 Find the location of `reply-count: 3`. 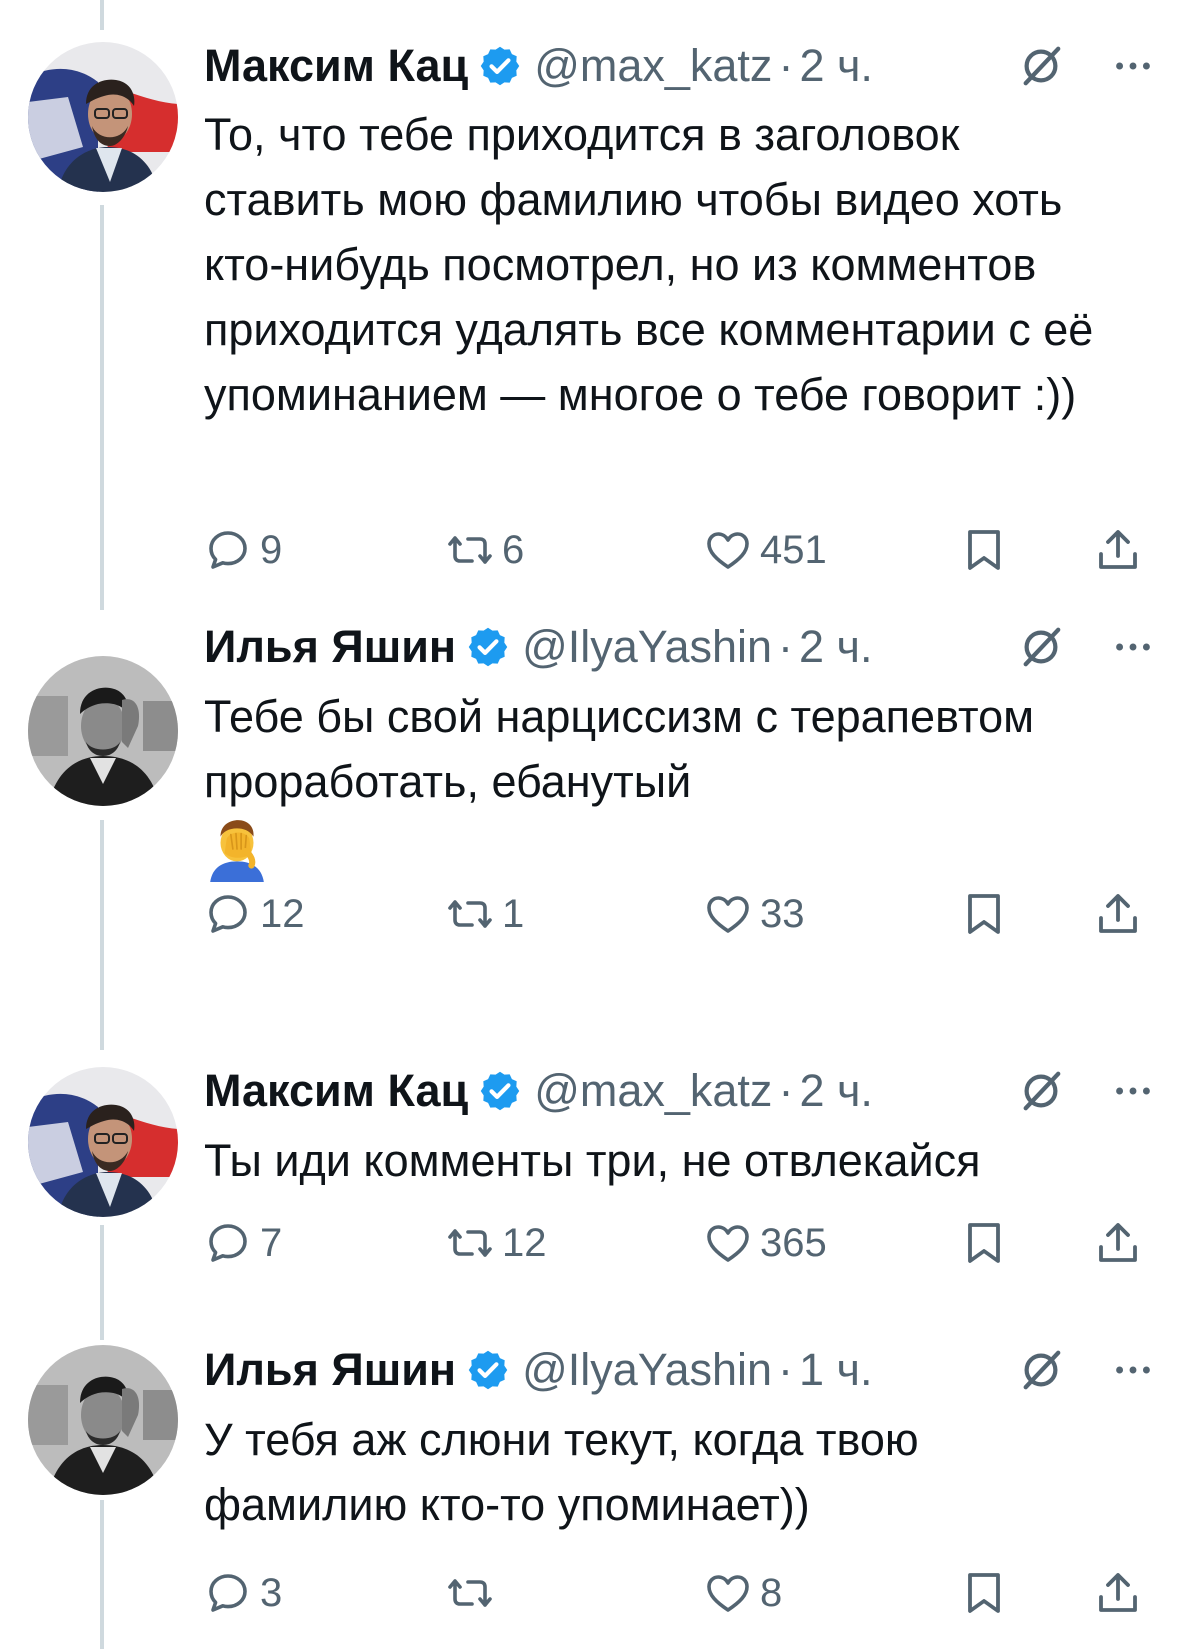

reply-count: 3 is located at coordinates (271, 1592).